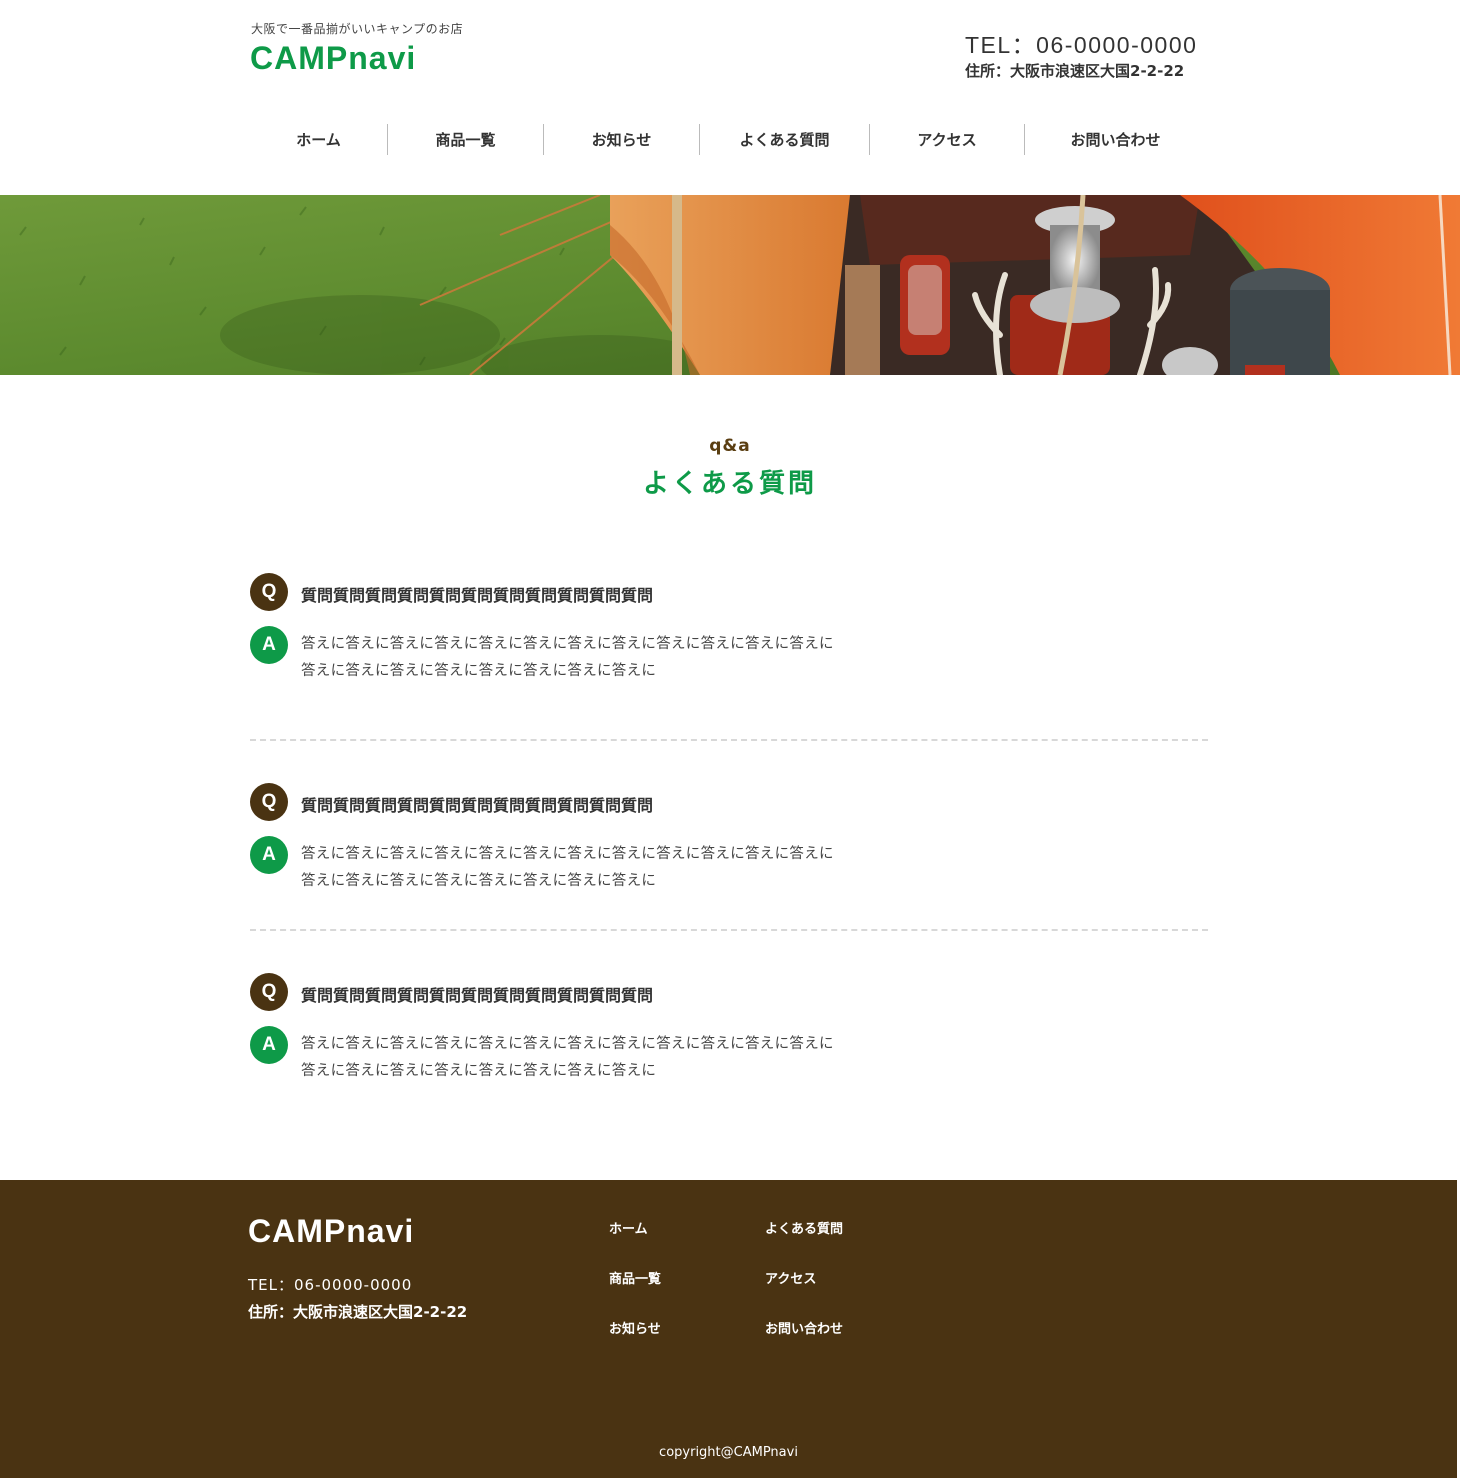  Describe the element at coordinates (729, 484) in the screenshot. I see `page-title: よくある質問` at that location.